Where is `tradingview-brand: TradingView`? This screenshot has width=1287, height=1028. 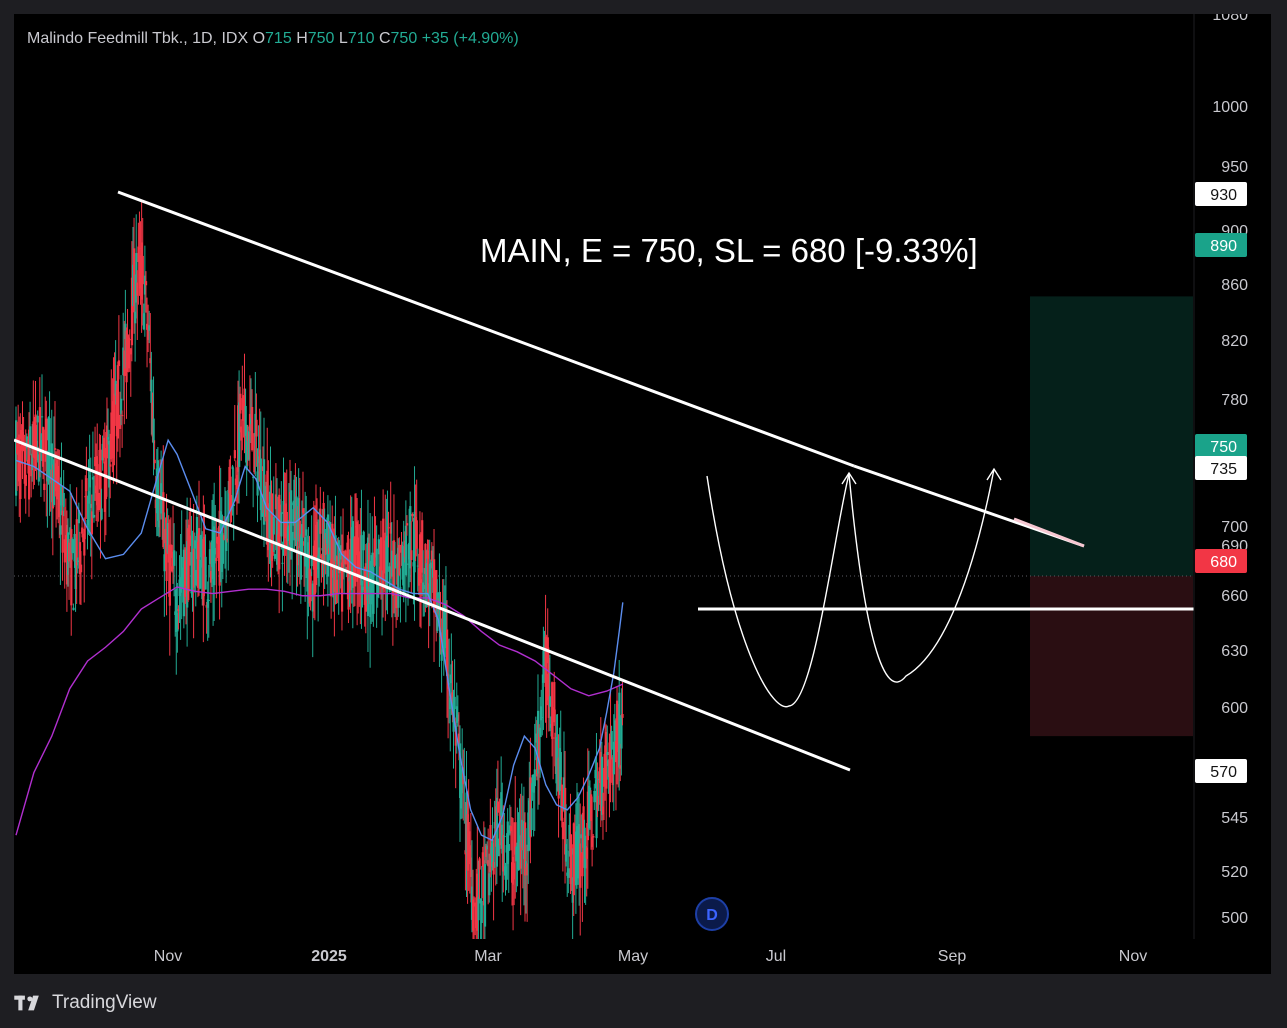
tradingview-brand: TradingView is located at coordinates (104, 1002).